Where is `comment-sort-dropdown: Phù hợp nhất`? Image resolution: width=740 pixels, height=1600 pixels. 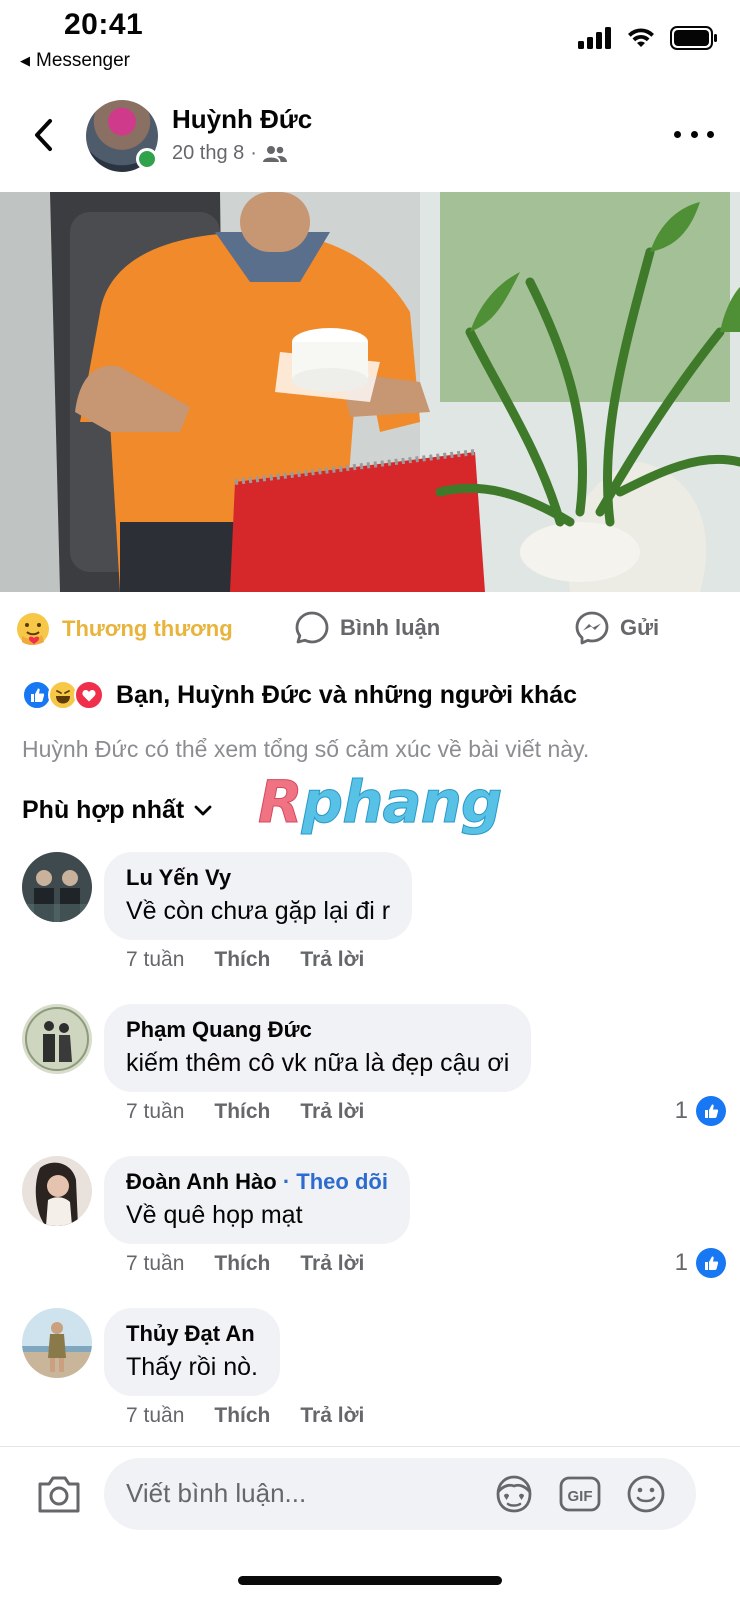
comment-sort-dropdown: Phù hợp nhất is located at coordinates (117, 810).